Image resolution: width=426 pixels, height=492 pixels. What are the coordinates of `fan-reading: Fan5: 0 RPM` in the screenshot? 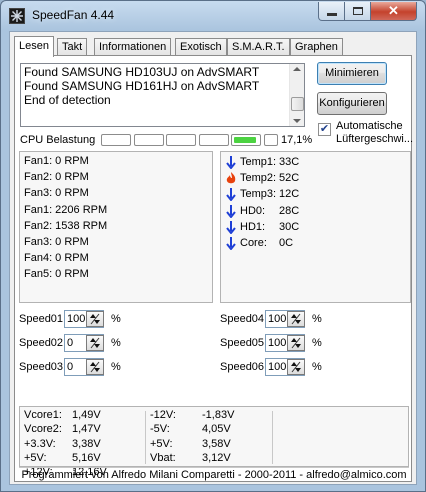 It's located at (56, 274).